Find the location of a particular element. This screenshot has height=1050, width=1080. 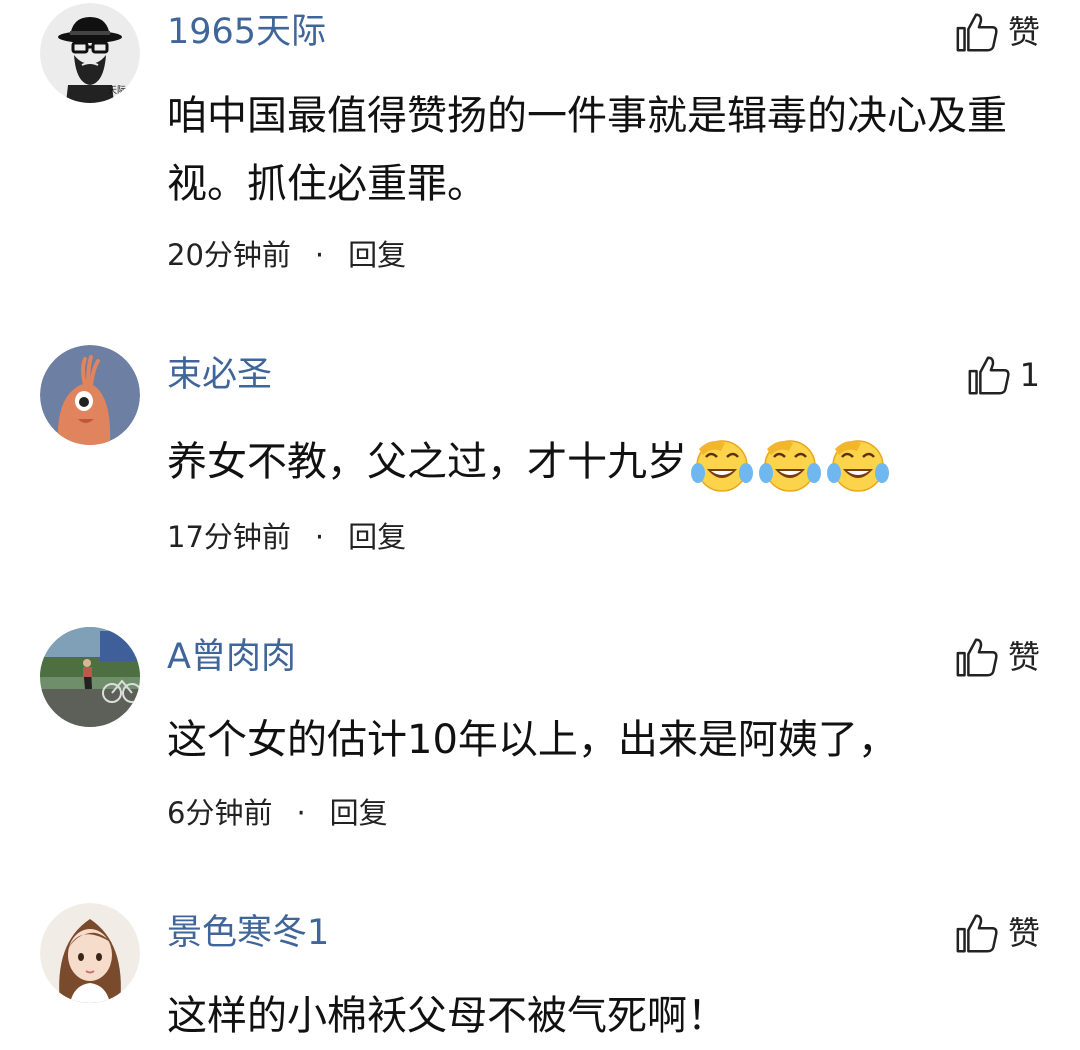

emoji-group is located at coordinates (790, 464).